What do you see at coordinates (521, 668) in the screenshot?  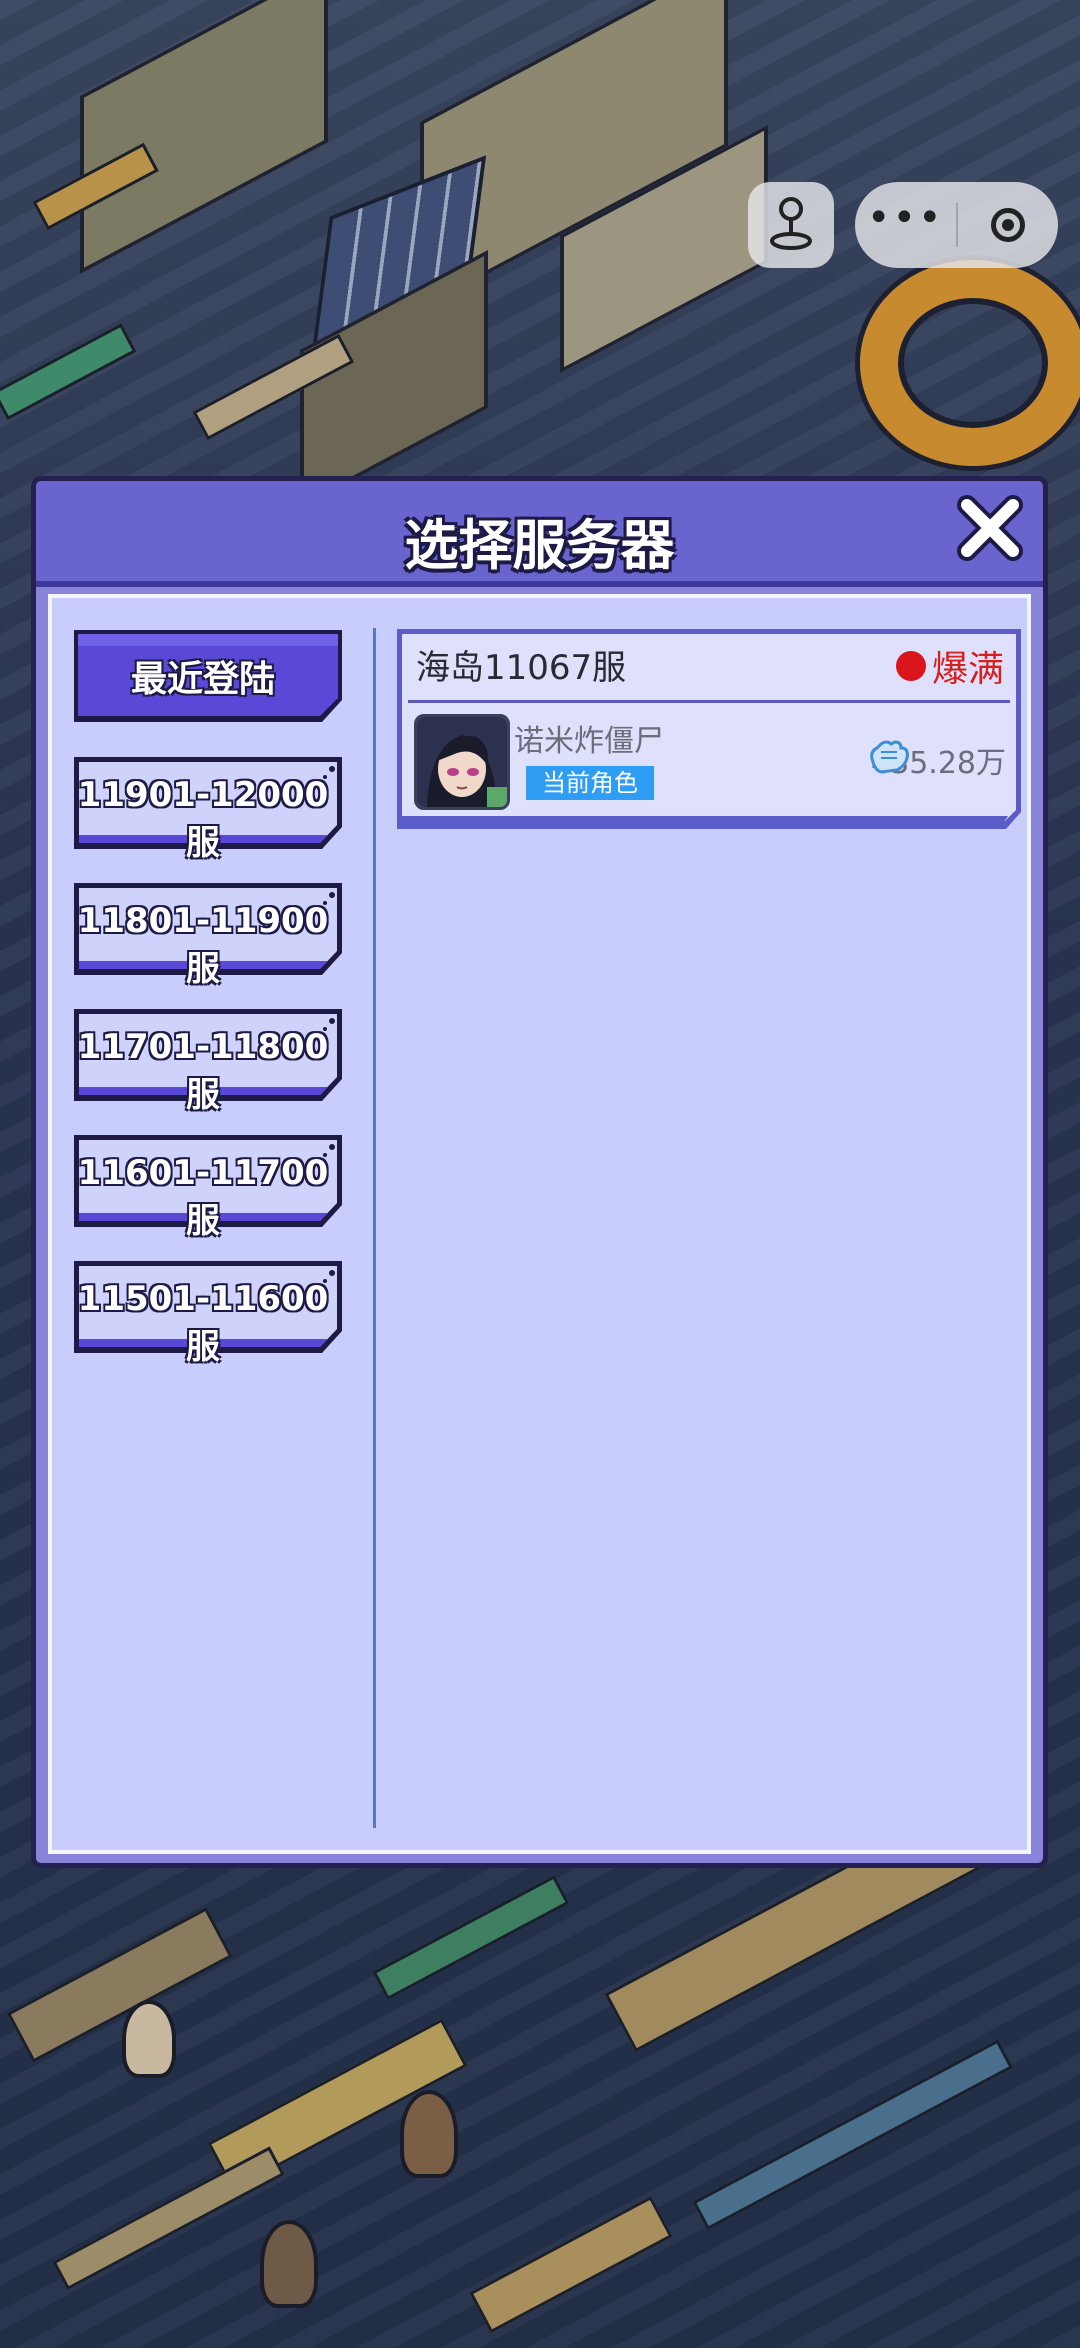 I see `server-name: 海岛11067服` at bounding box center [521, 668].